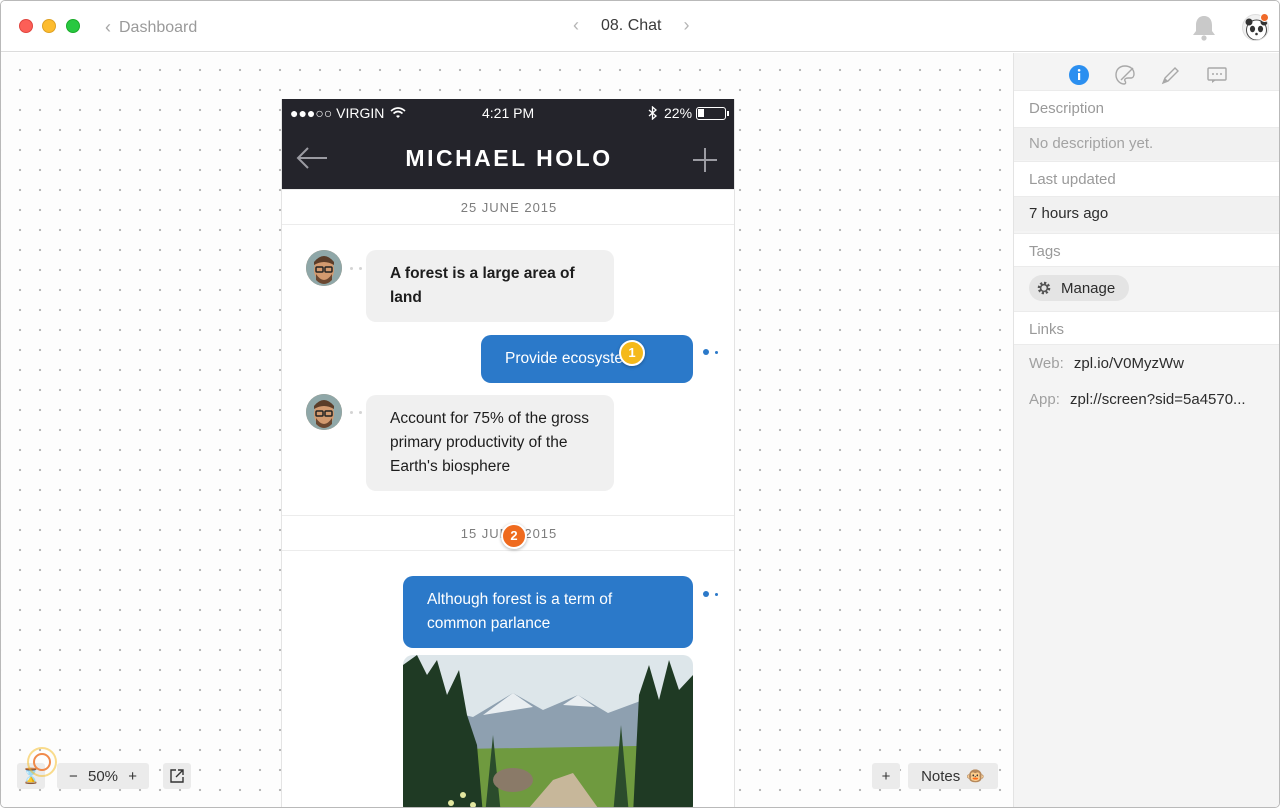  What do you see at coordinates (1088, 288) in the screenshot?
I see `manage-label: Manage` at bounding box center [1088, 288].